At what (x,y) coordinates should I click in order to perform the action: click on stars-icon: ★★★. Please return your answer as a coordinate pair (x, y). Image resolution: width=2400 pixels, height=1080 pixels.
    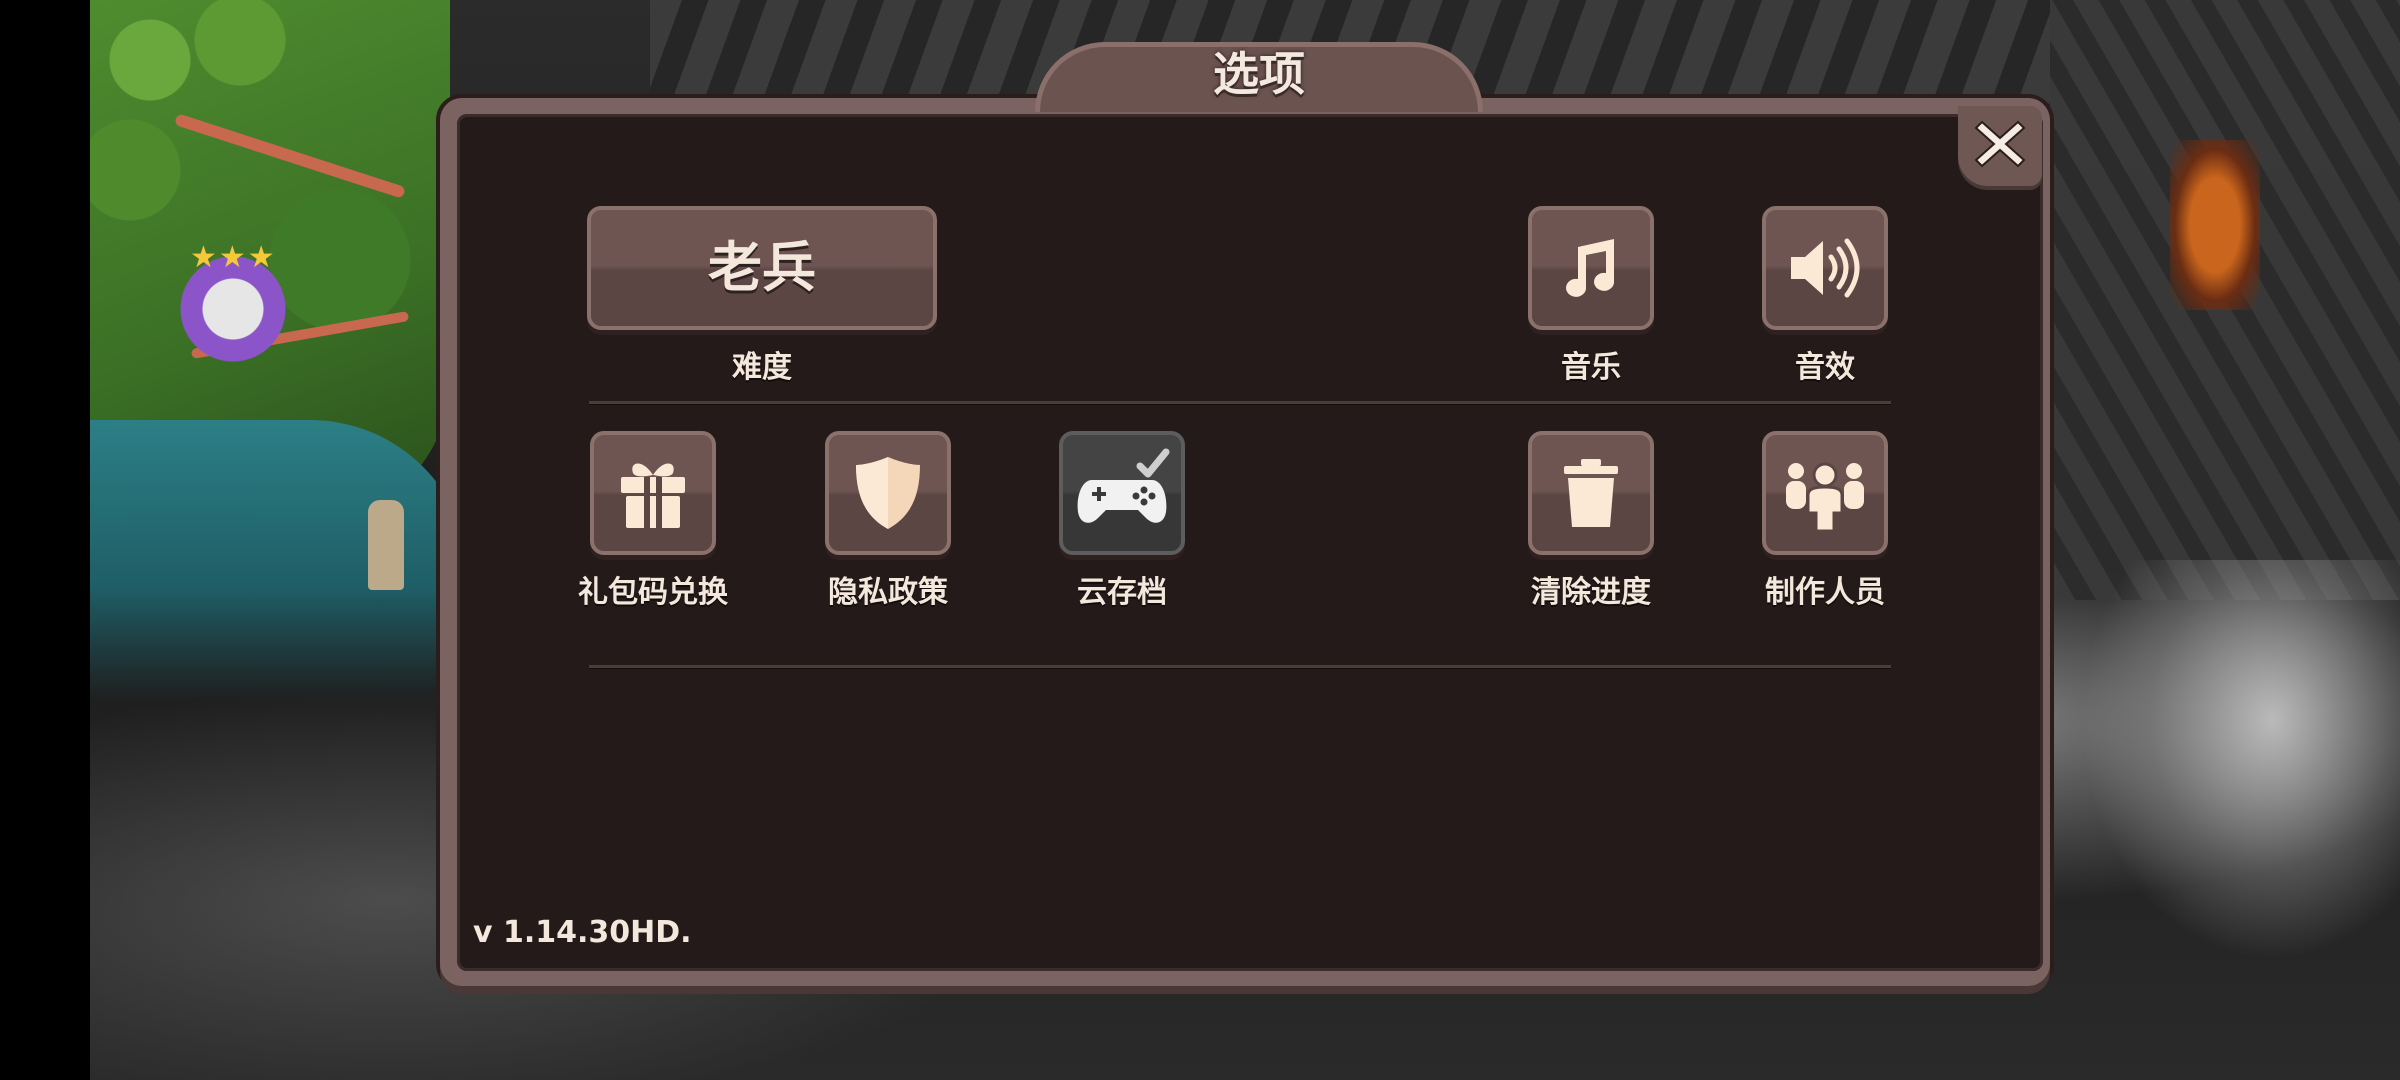
    Looking at the image, I should click on (233, 257).